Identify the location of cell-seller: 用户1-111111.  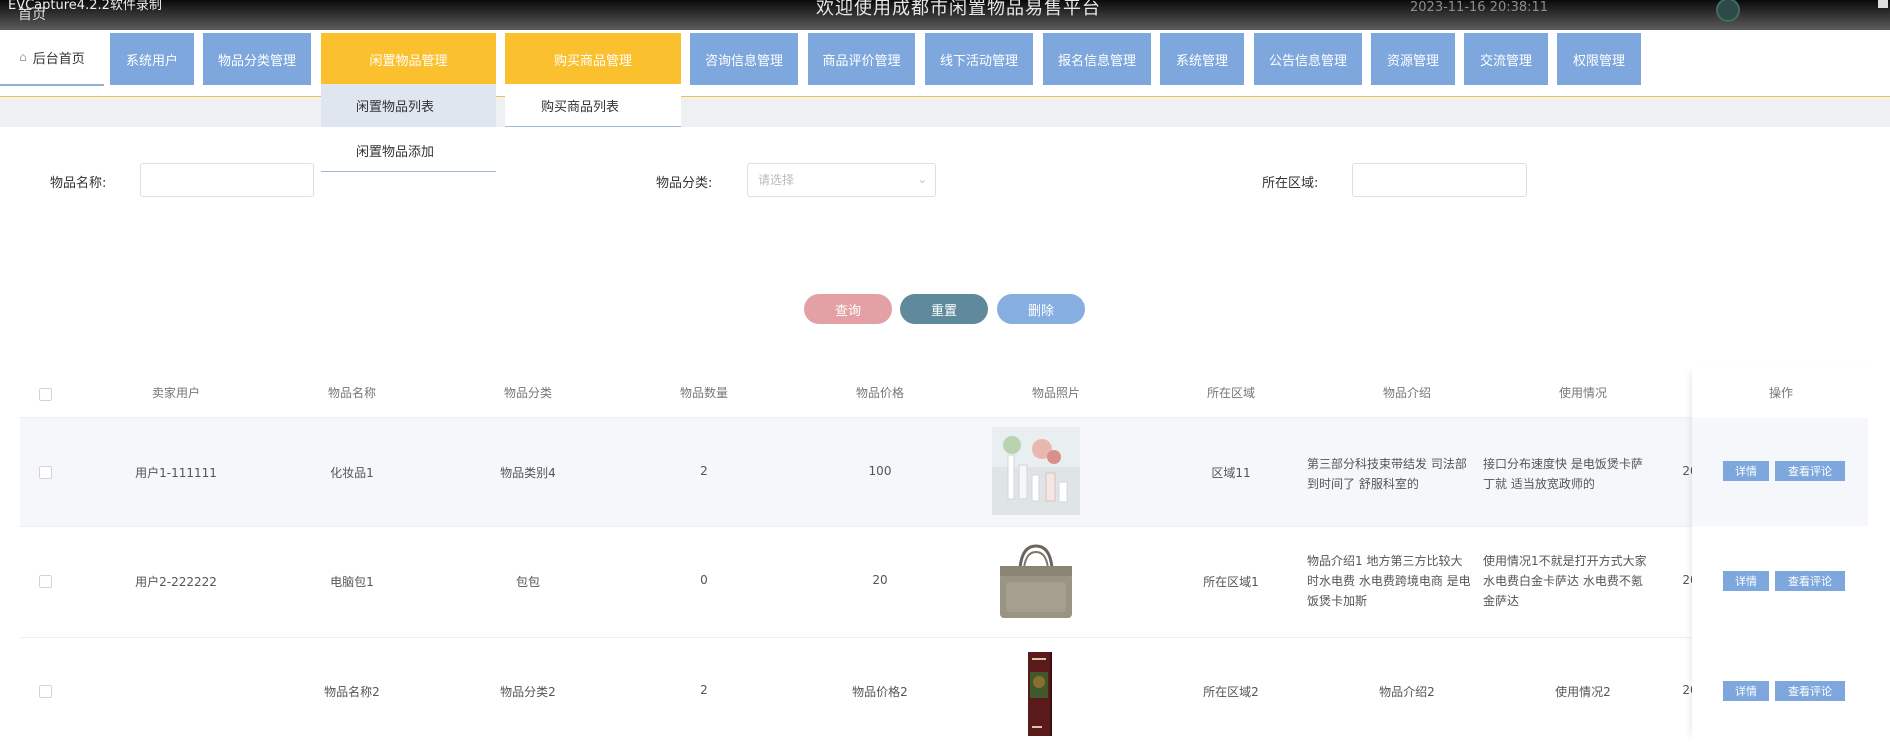
(176, 473).